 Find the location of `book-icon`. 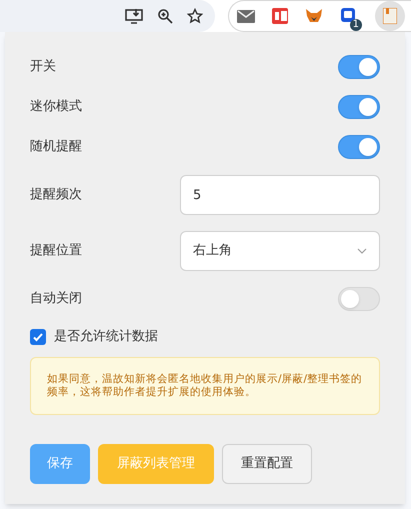

book-icon is located at coordinates (390, 16).